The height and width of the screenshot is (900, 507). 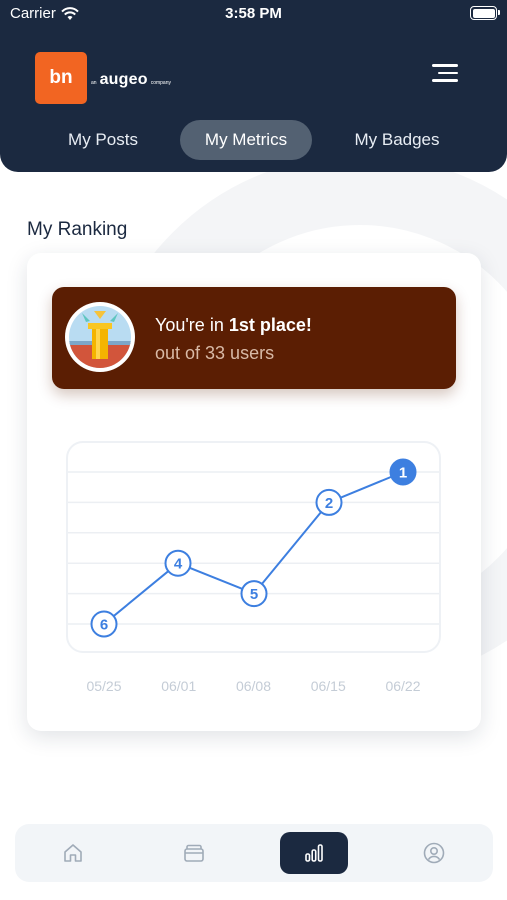 I want to click on x-tick-label: 05/25, so click(x=103, y=686).